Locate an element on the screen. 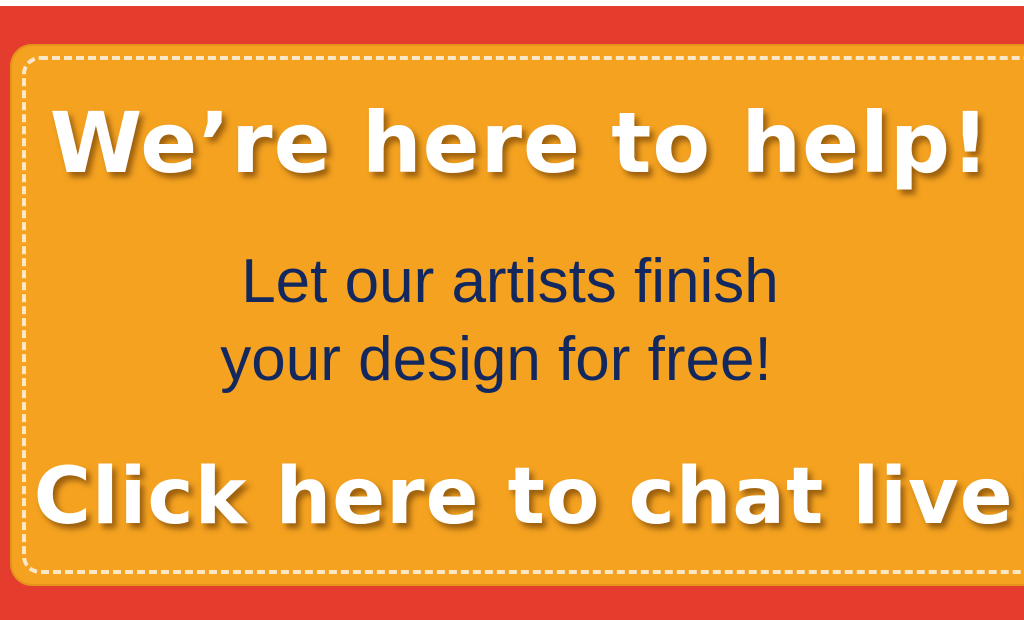 The height and width of the screenshot is (620, 1024). banner-subline-2: your design for free! is located at coordinates (496, 359).